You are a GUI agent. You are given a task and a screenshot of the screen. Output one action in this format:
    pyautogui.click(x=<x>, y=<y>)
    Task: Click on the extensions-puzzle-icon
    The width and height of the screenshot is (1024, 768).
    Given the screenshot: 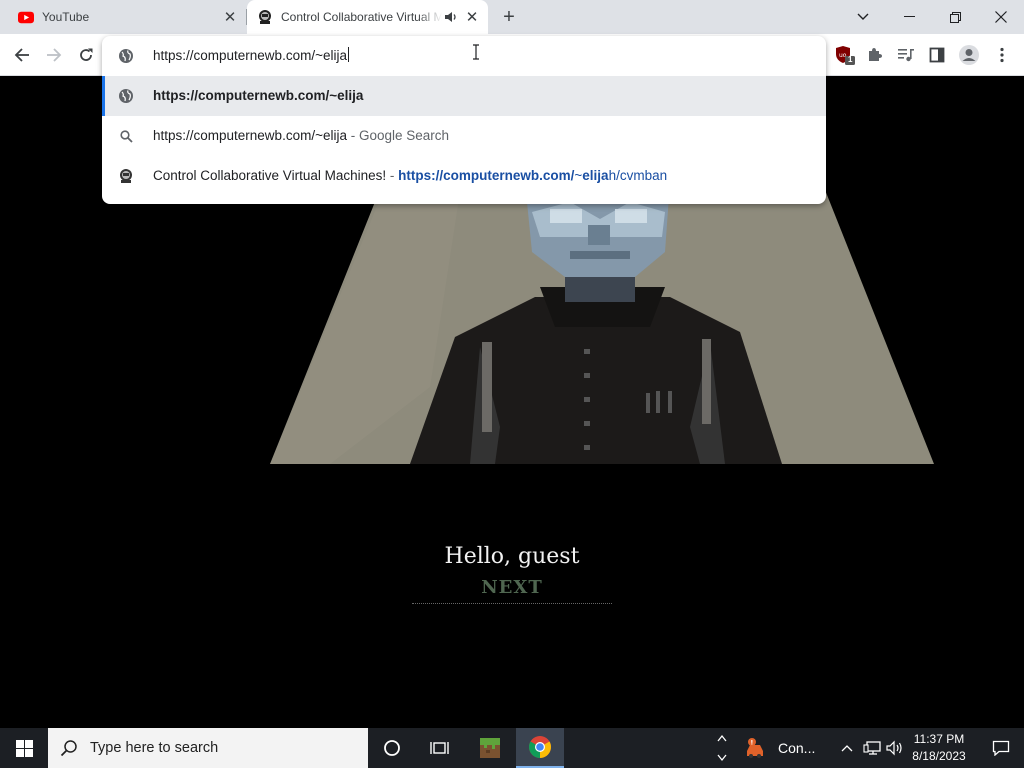 What is the action you would take?
    pyautogui.click(x=874, y=55)
    